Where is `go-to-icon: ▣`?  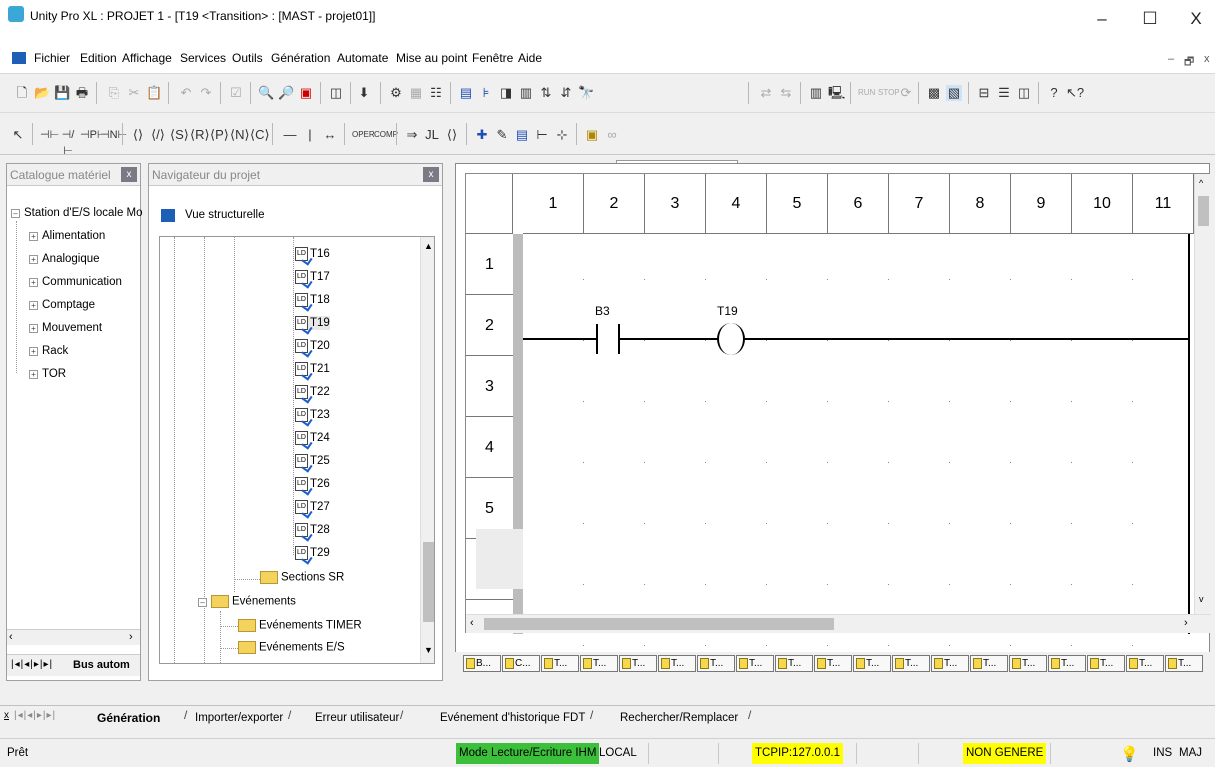 go-to-icon: ▣ is located at coordinates (306, 93).